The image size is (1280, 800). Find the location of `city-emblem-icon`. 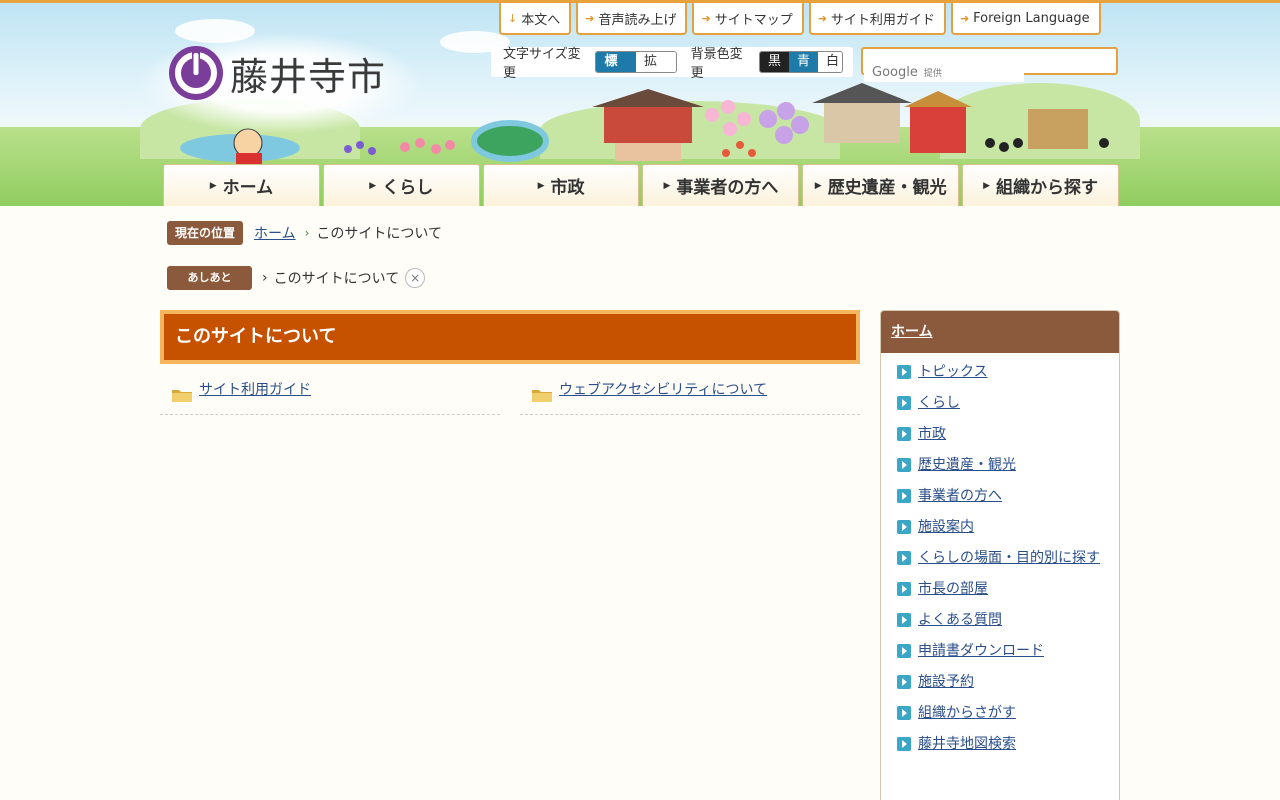

city-emblem-icon is located at coordinates (196, 73).